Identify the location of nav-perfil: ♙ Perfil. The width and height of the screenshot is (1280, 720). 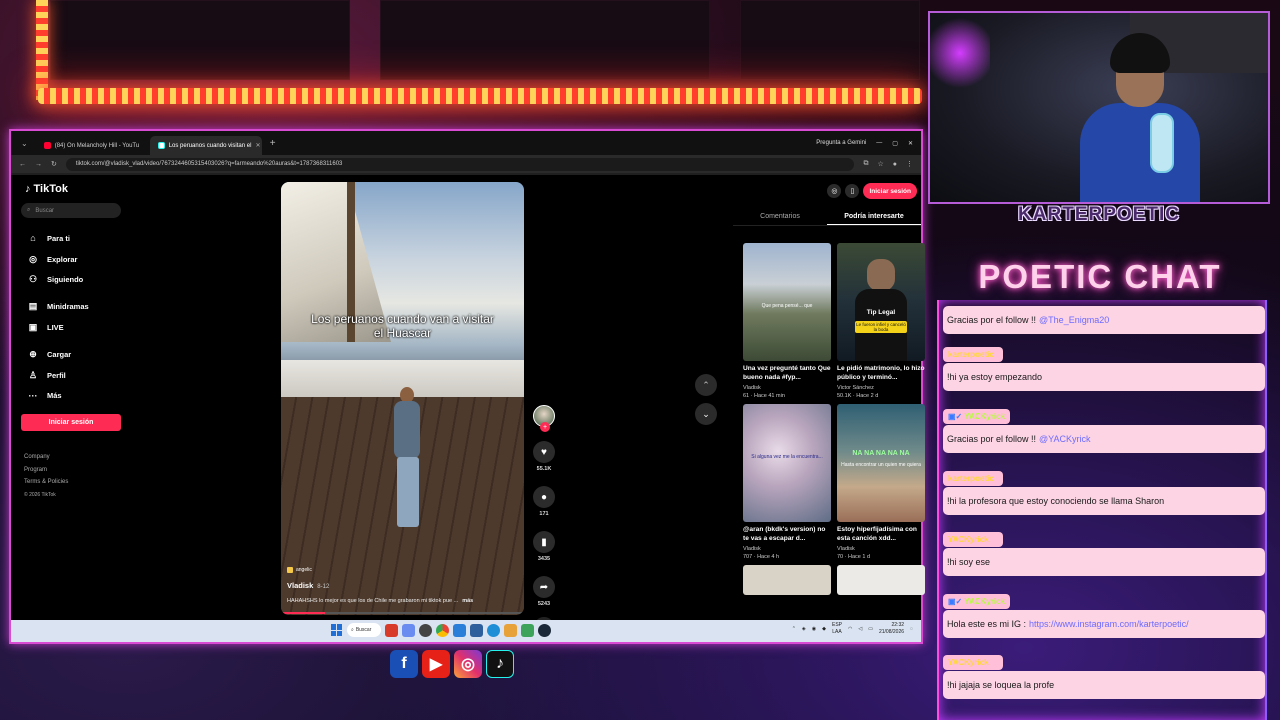
(71, 375).